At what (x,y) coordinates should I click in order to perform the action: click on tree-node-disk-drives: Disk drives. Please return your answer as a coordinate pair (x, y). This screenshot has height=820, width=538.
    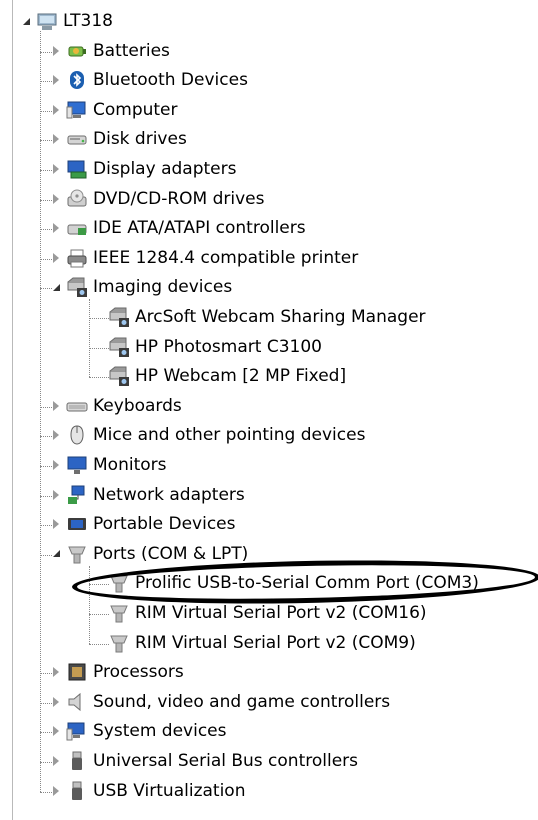
    Looking at the image, I should click on (118, 139).